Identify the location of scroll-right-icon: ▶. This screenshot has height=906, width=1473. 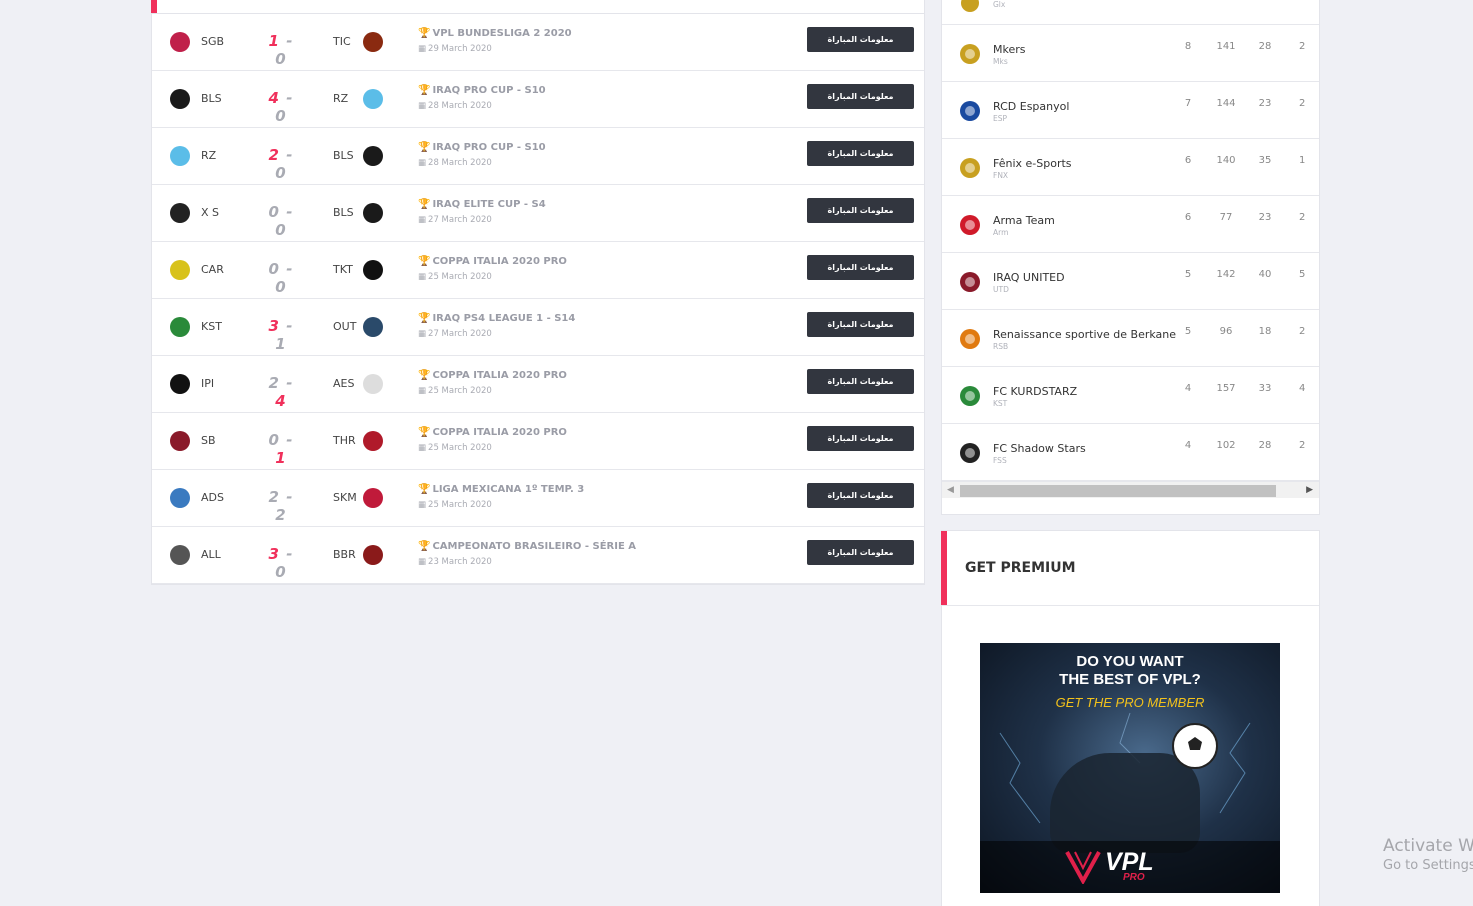
(1309, 490).